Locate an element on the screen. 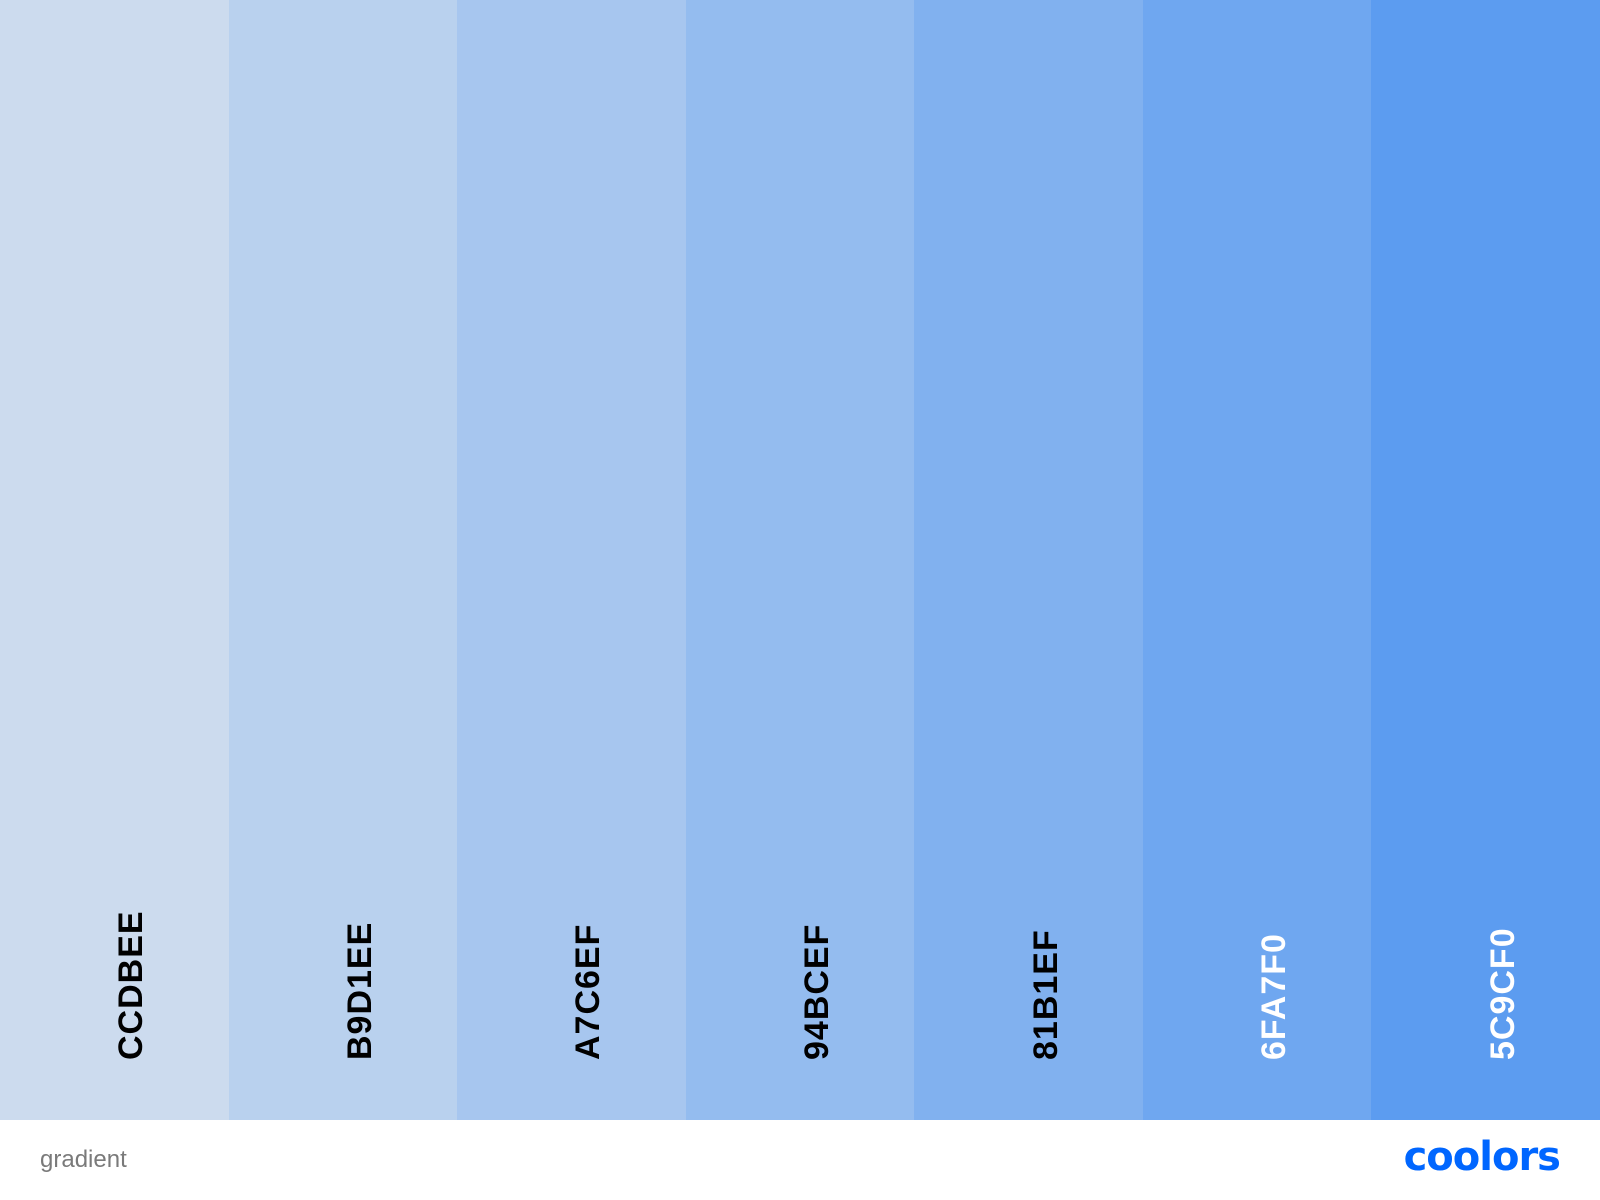 This screenshot has height=1200, width=1600. swatch-hex-label: 6FA7F0 is located at coordinates (1274, 996).